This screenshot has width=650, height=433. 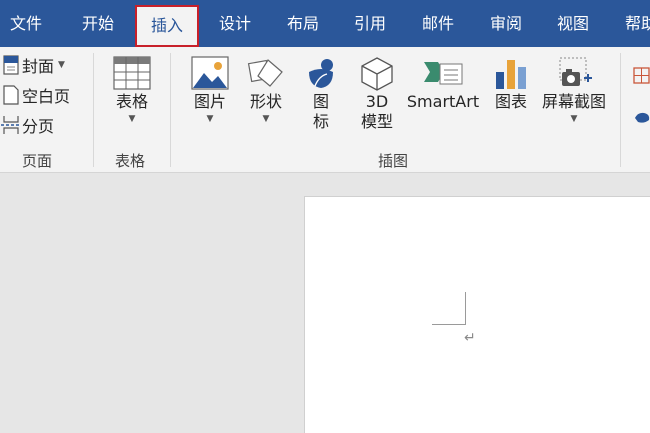 I want to click on page-break-icon, so click(x=11, y=125).